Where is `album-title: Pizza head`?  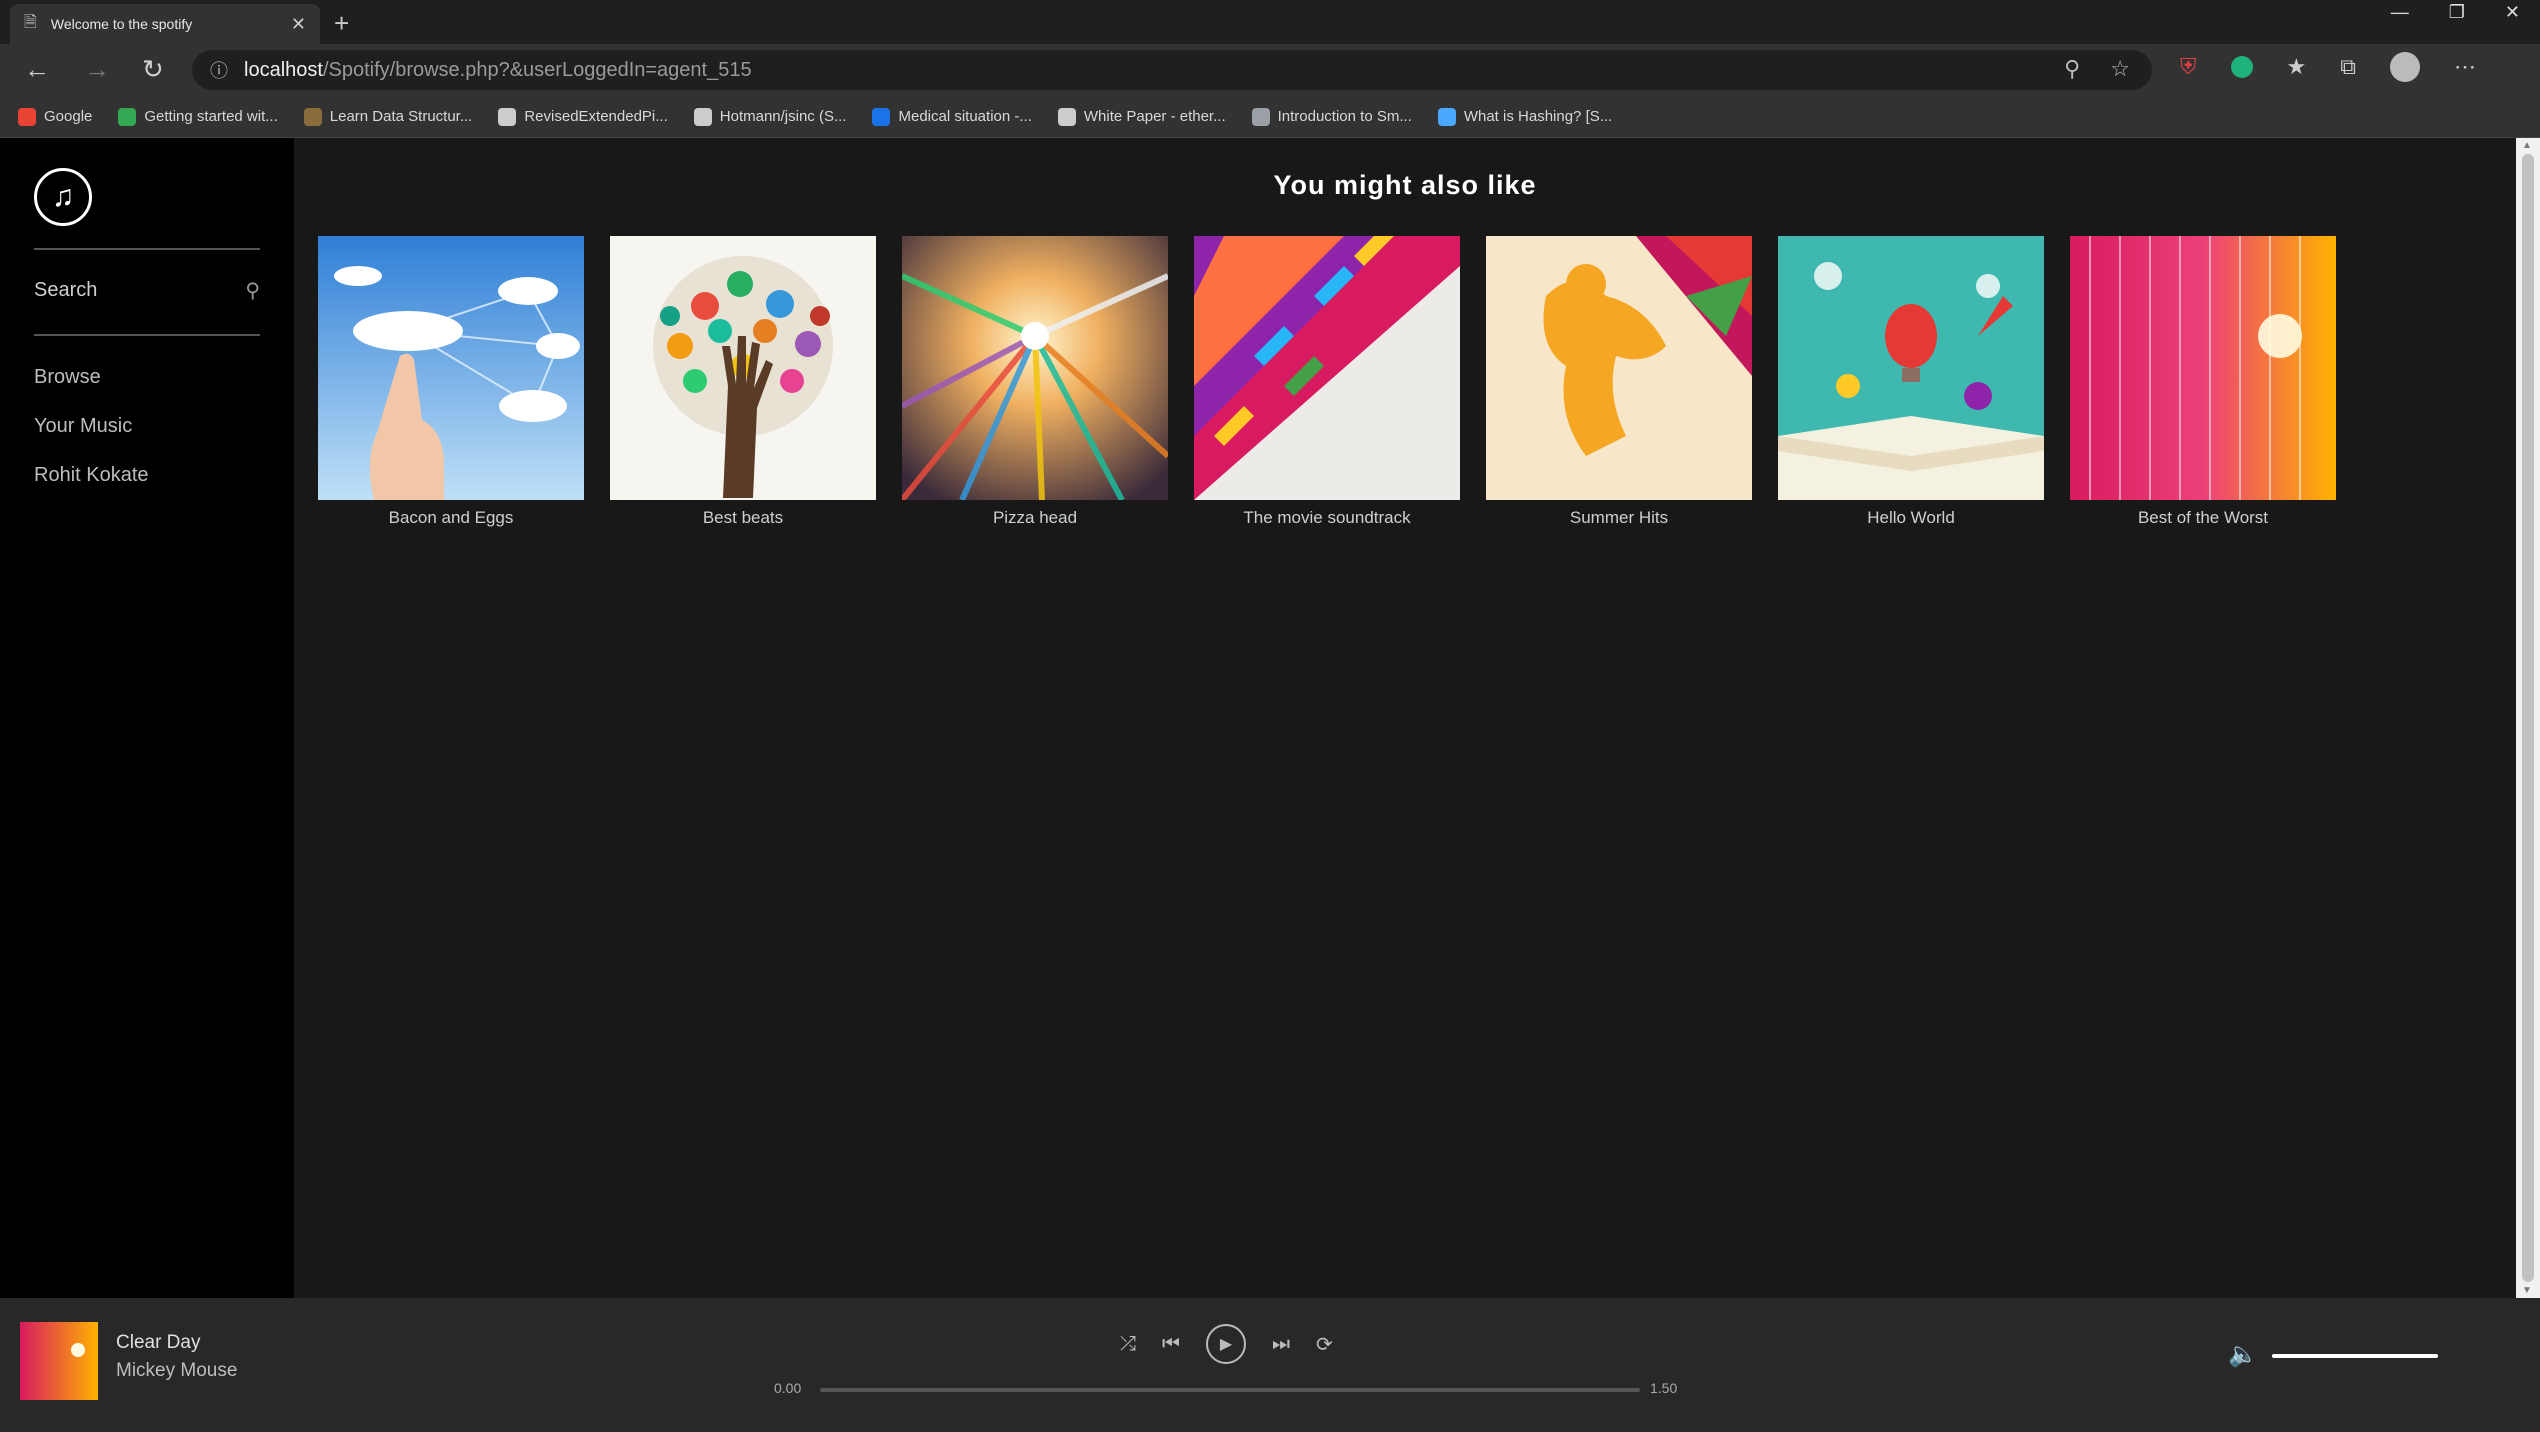 album-title: Pizza head is located at coordinates (1035, 518).